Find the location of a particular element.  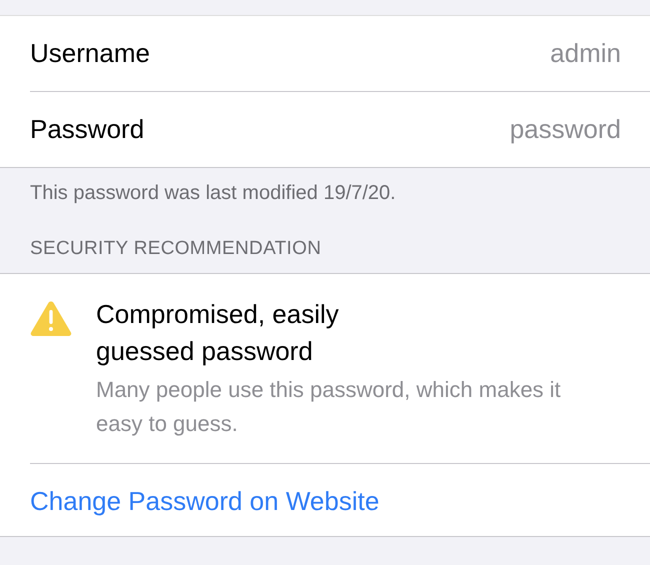

field-value: admin is located at coordinates (585, 53).